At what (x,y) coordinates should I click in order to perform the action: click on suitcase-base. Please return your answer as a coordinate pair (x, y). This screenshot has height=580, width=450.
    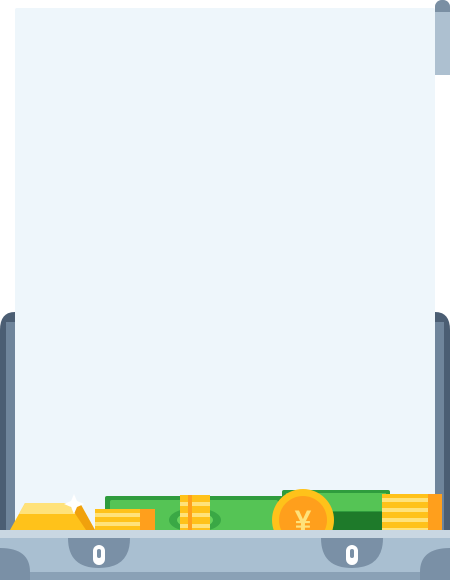
    Looking at the image, I should click on (225, 576).